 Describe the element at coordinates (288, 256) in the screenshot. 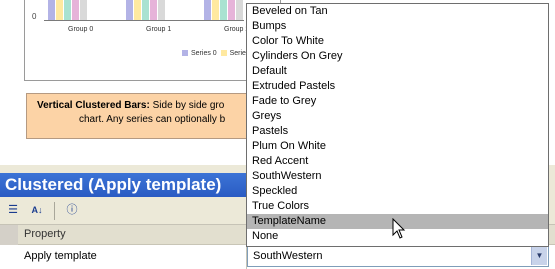

I see `selected-template-value: SouthWestern` at that location.